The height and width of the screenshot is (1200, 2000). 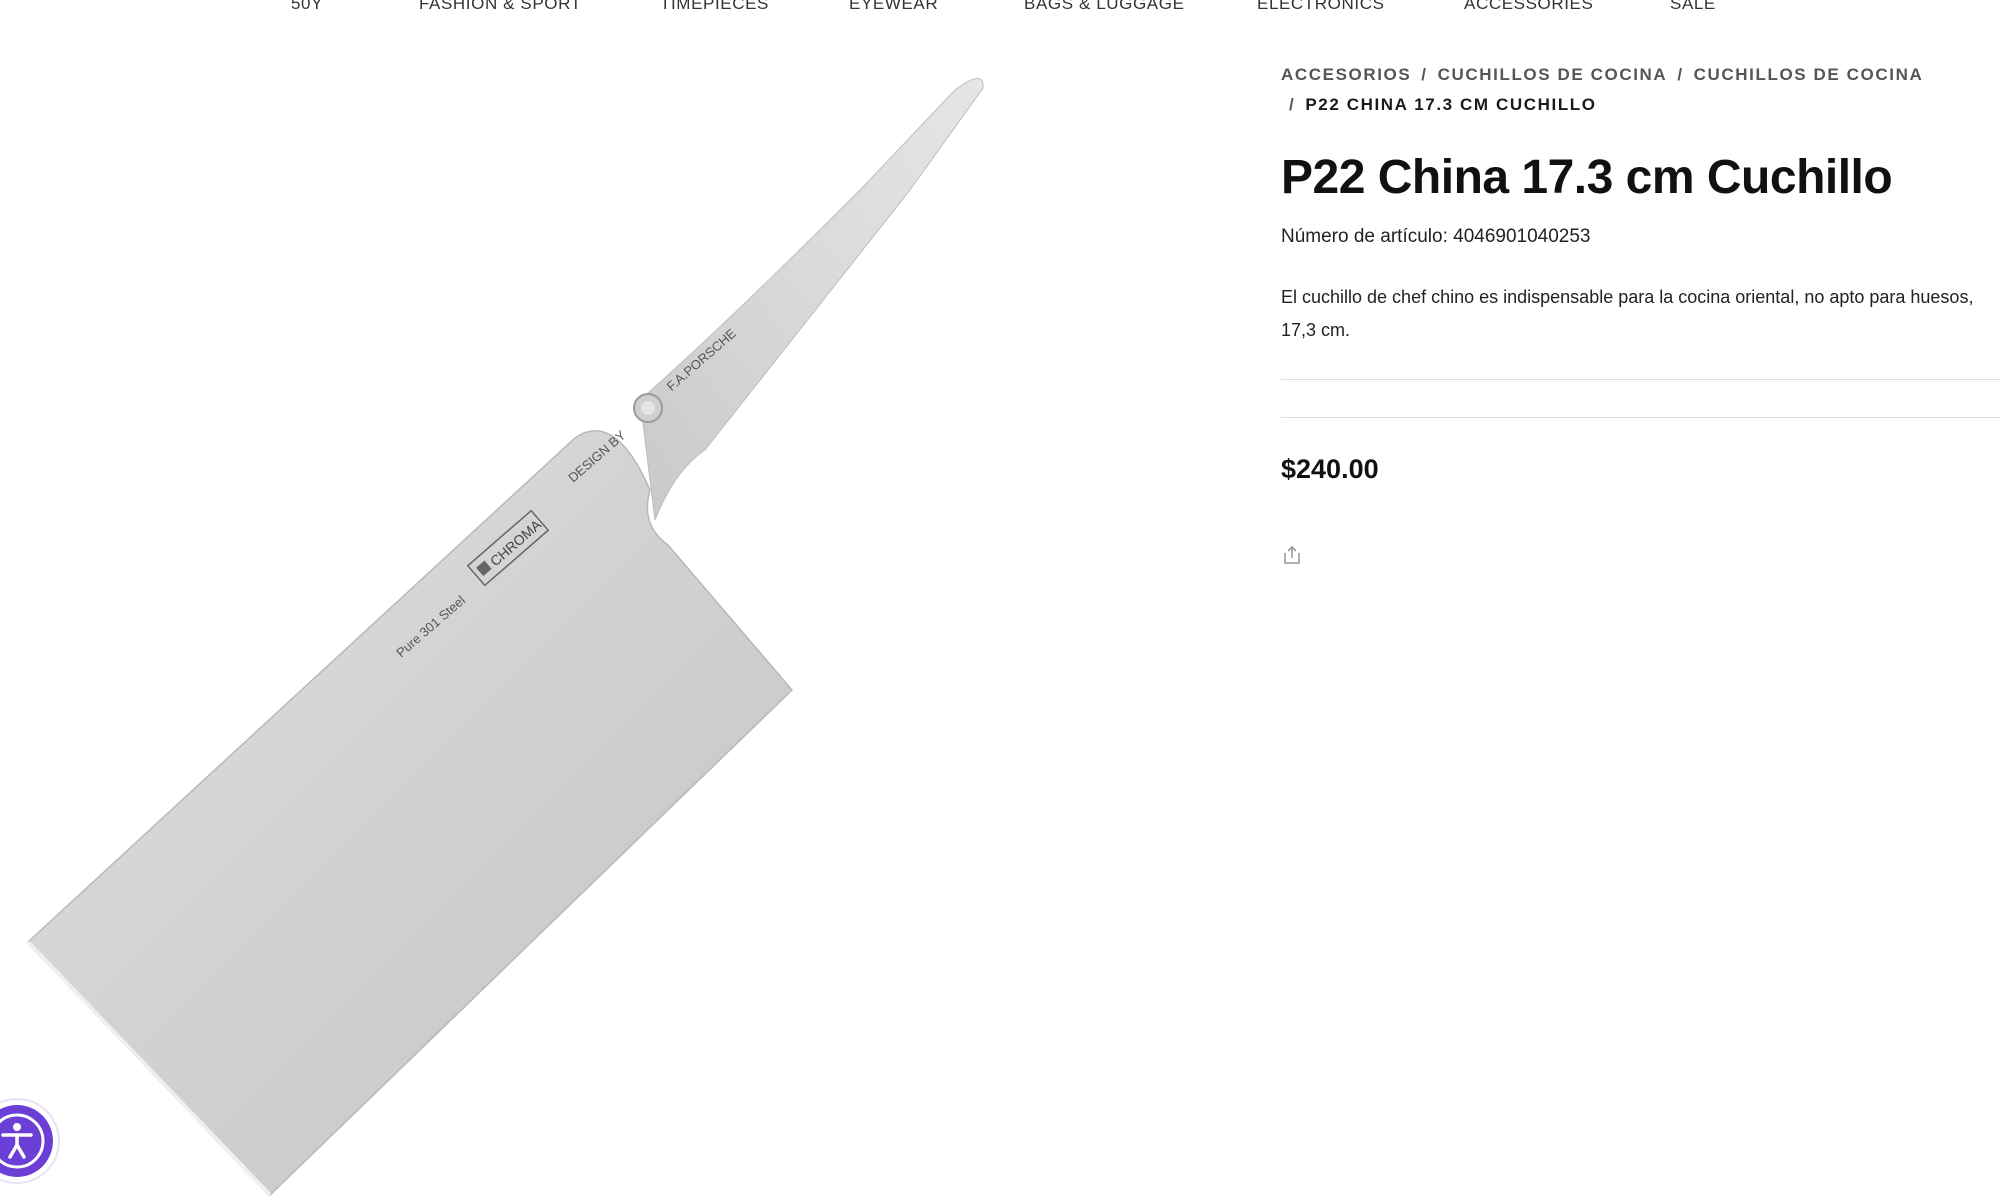 What do you see at coordinates (1587, 177) in the screenshot?
I see `product-title: P22 China 17.3 cm Cuchillo` at bounding box center [1587, 177].